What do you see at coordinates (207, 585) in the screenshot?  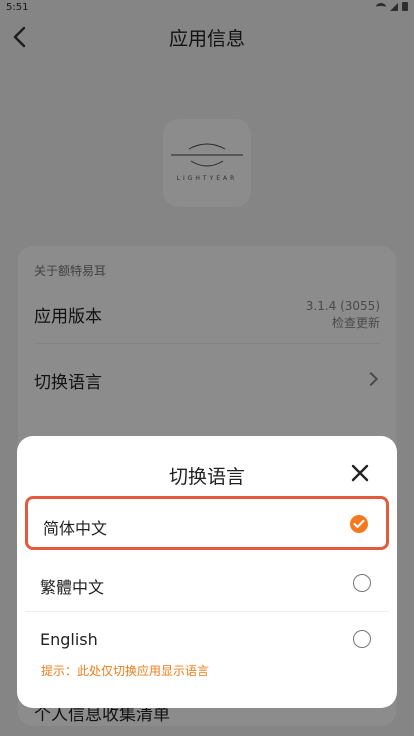 I see `option-traditional-chinese: 繁體中文` at bounding box center [207, 585].